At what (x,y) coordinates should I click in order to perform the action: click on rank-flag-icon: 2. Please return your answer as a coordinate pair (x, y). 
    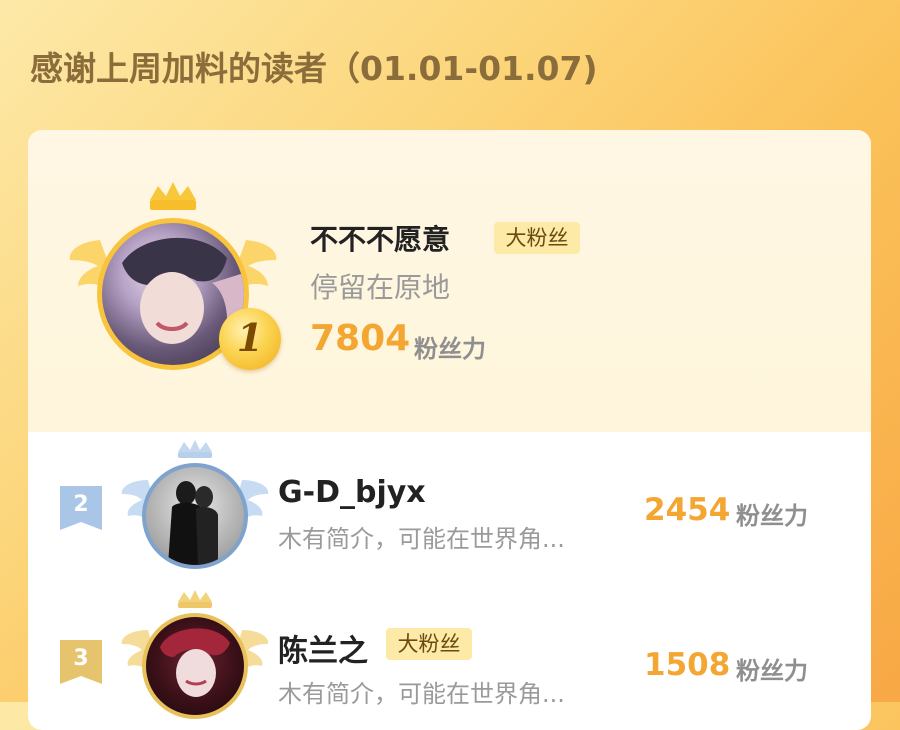
    Looking at the image, I should click on (81, 508).